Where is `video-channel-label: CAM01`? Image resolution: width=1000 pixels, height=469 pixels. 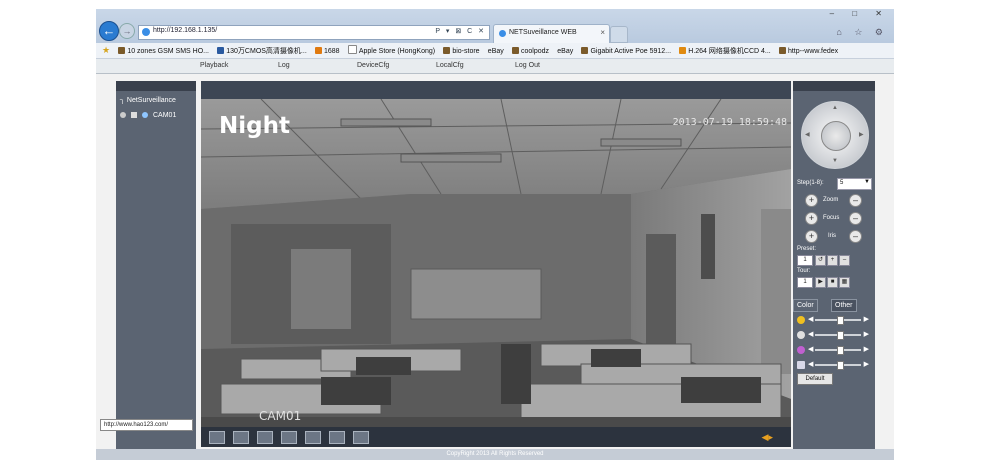
video-channel-label: CAM01 is located at coordinates (280, 416).